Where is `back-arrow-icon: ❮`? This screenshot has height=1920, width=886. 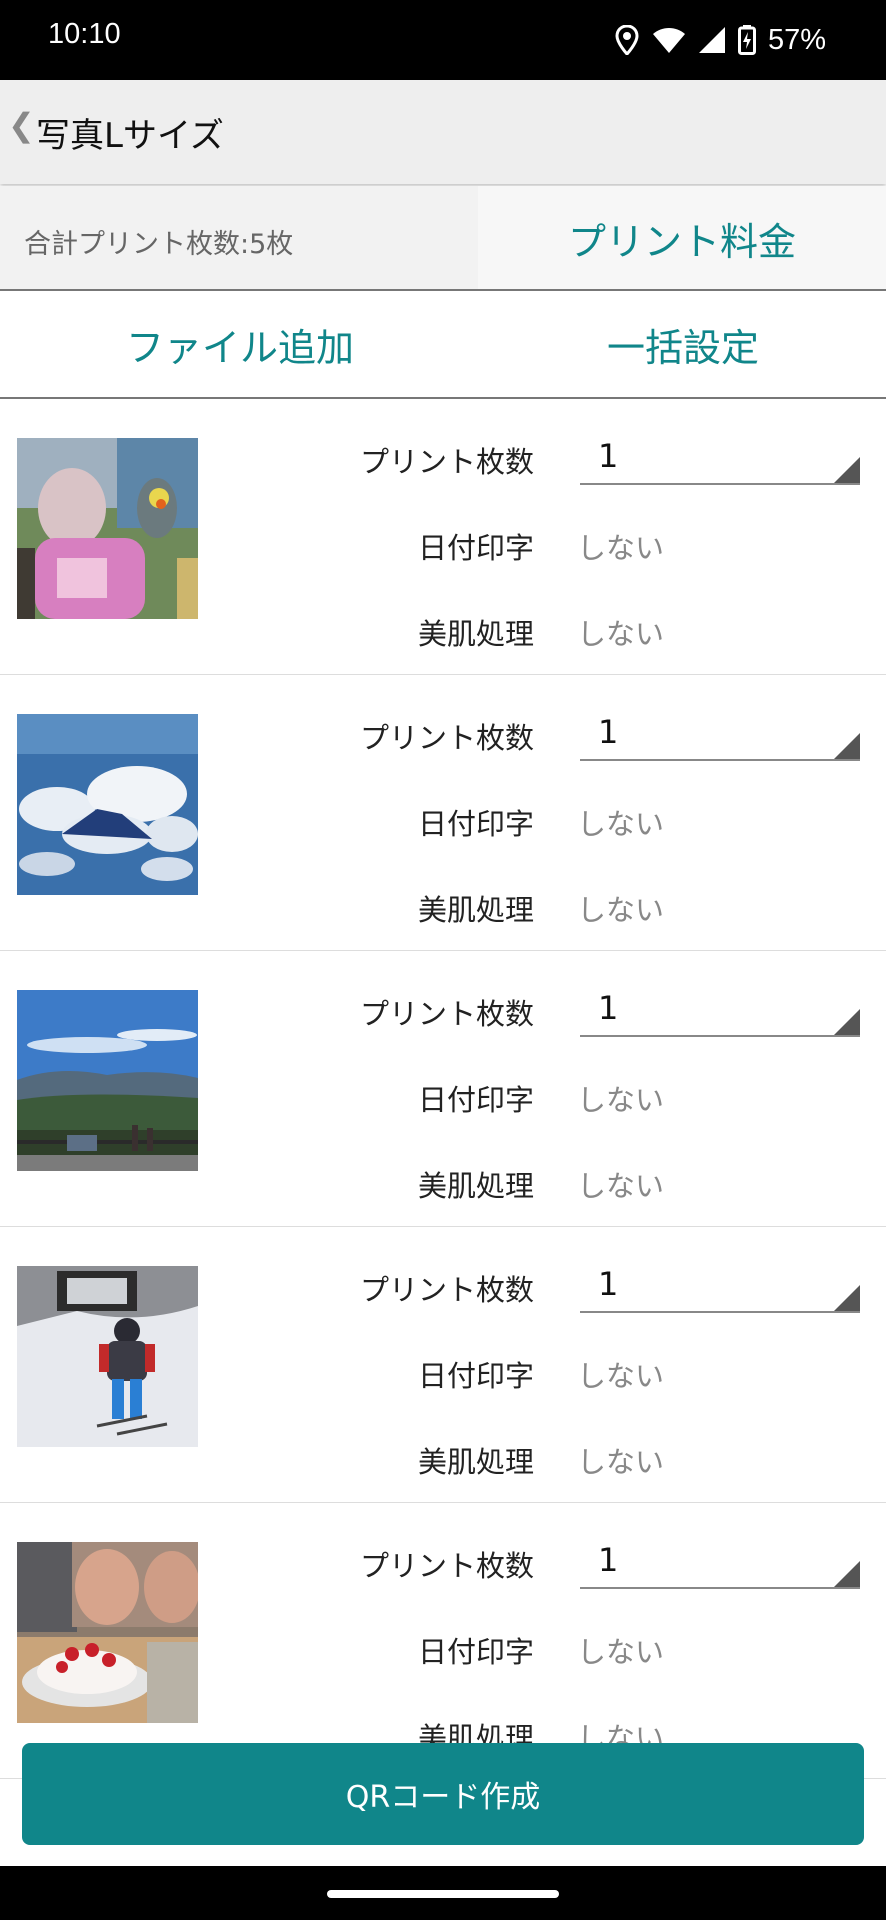
back-arrow-icon: ❮ is located at coordinates (21, 125).